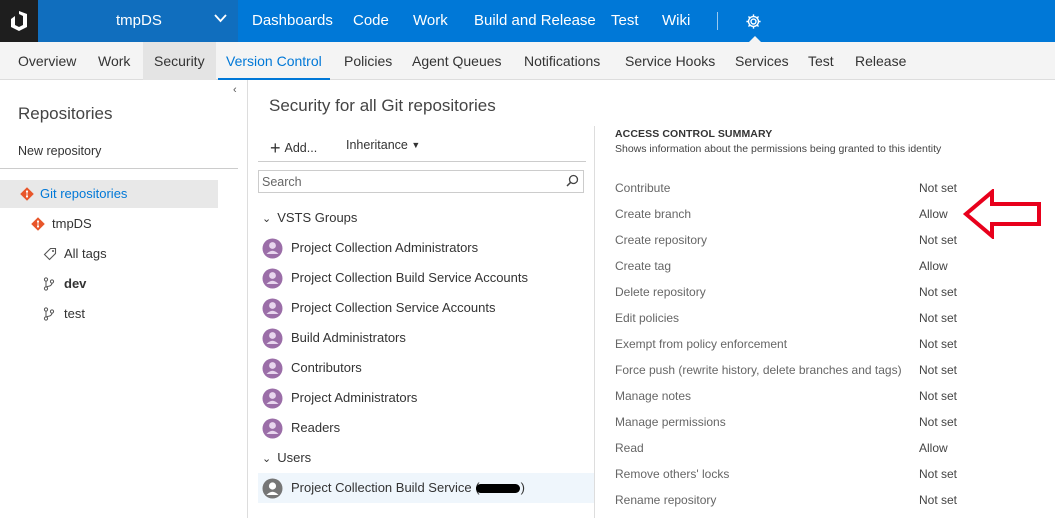 This screenshot has height=518, width=1055. I want to click on tab-policies: Policies, so click(368, 61).